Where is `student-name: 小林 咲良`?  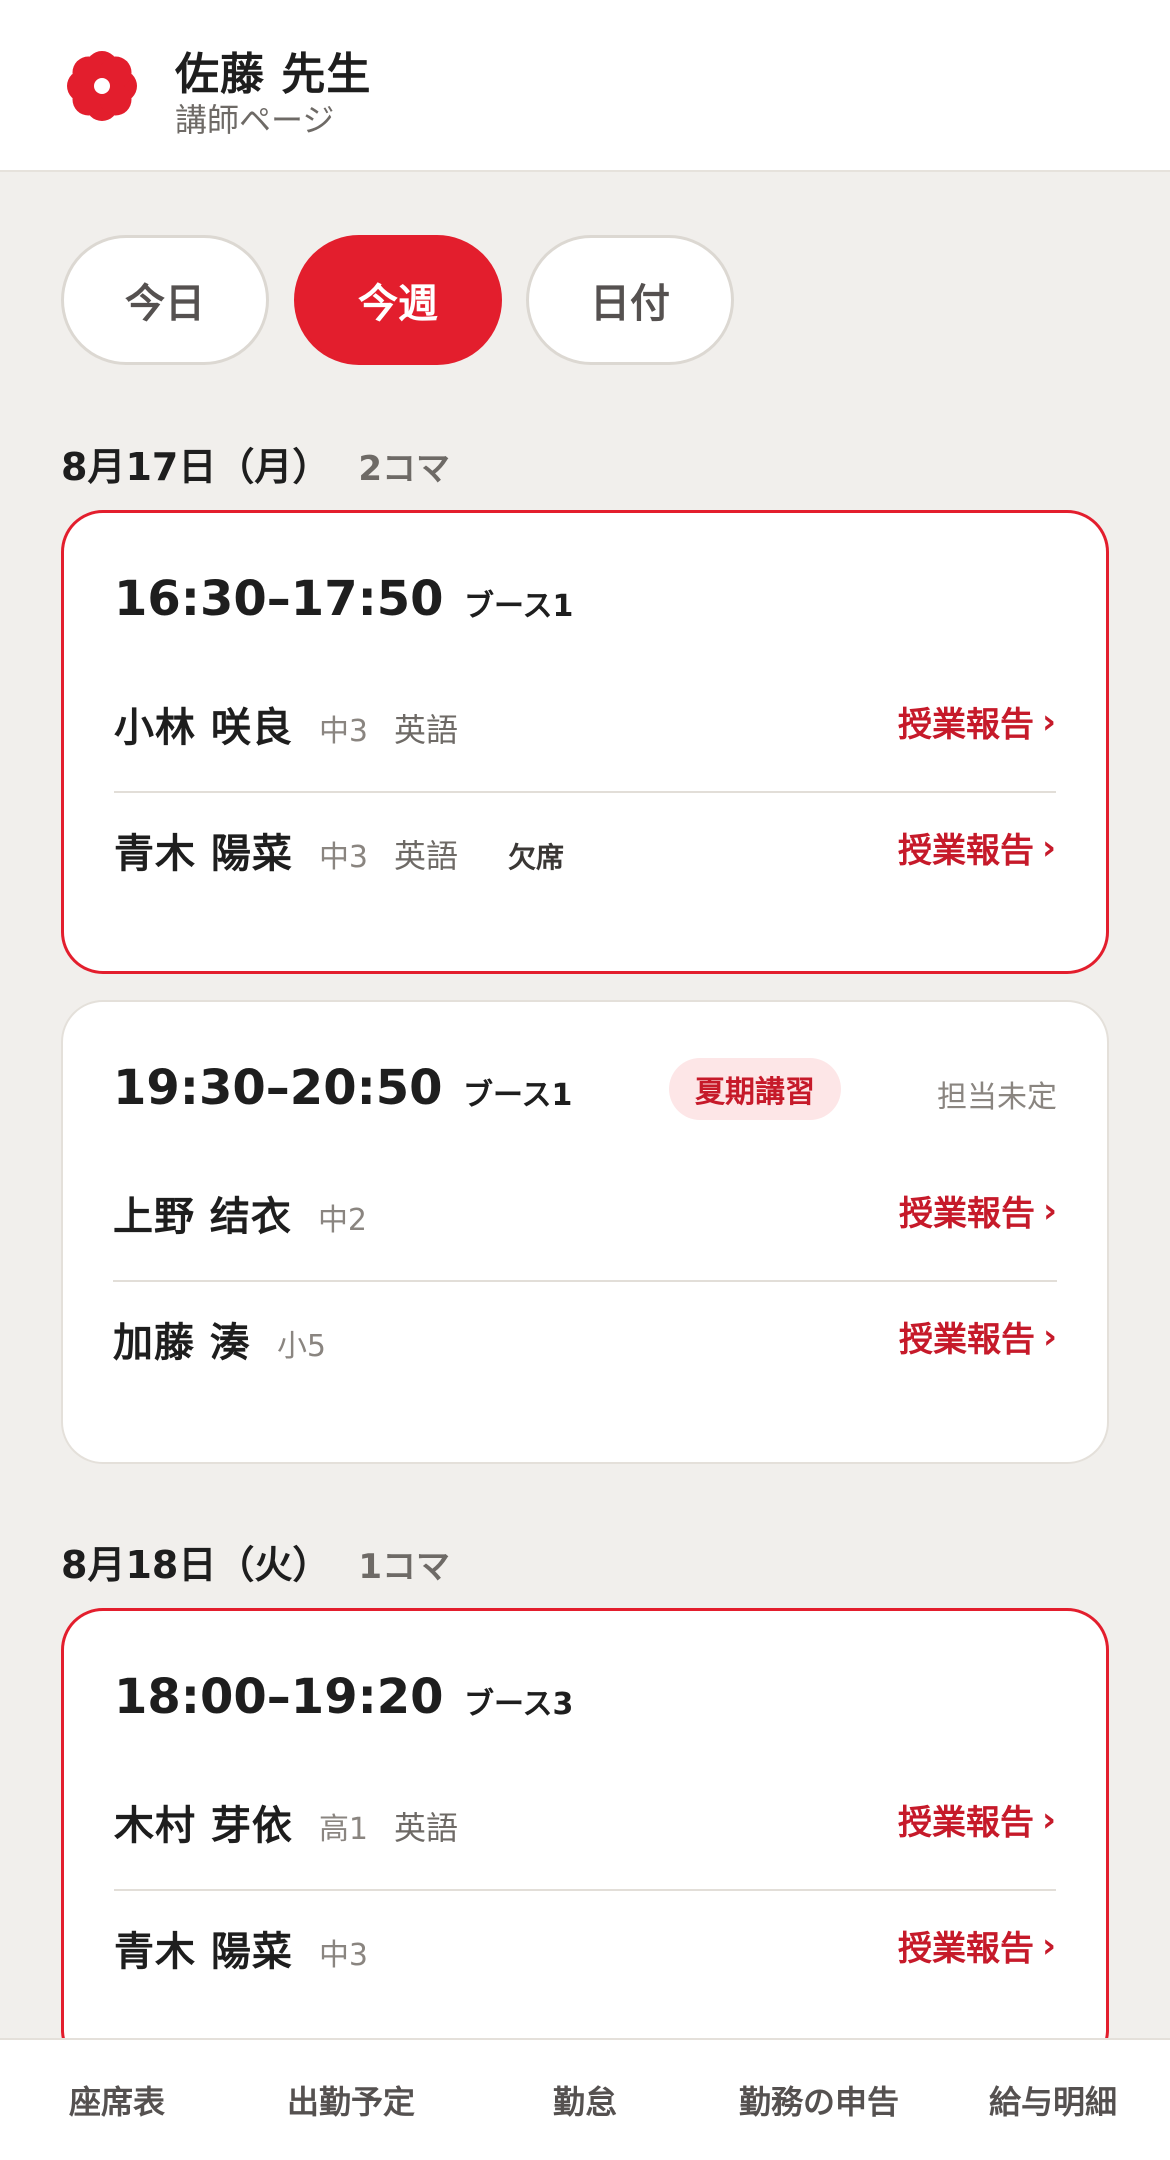
student-name: 小林 咲良 is located at coordinates (203, 728).